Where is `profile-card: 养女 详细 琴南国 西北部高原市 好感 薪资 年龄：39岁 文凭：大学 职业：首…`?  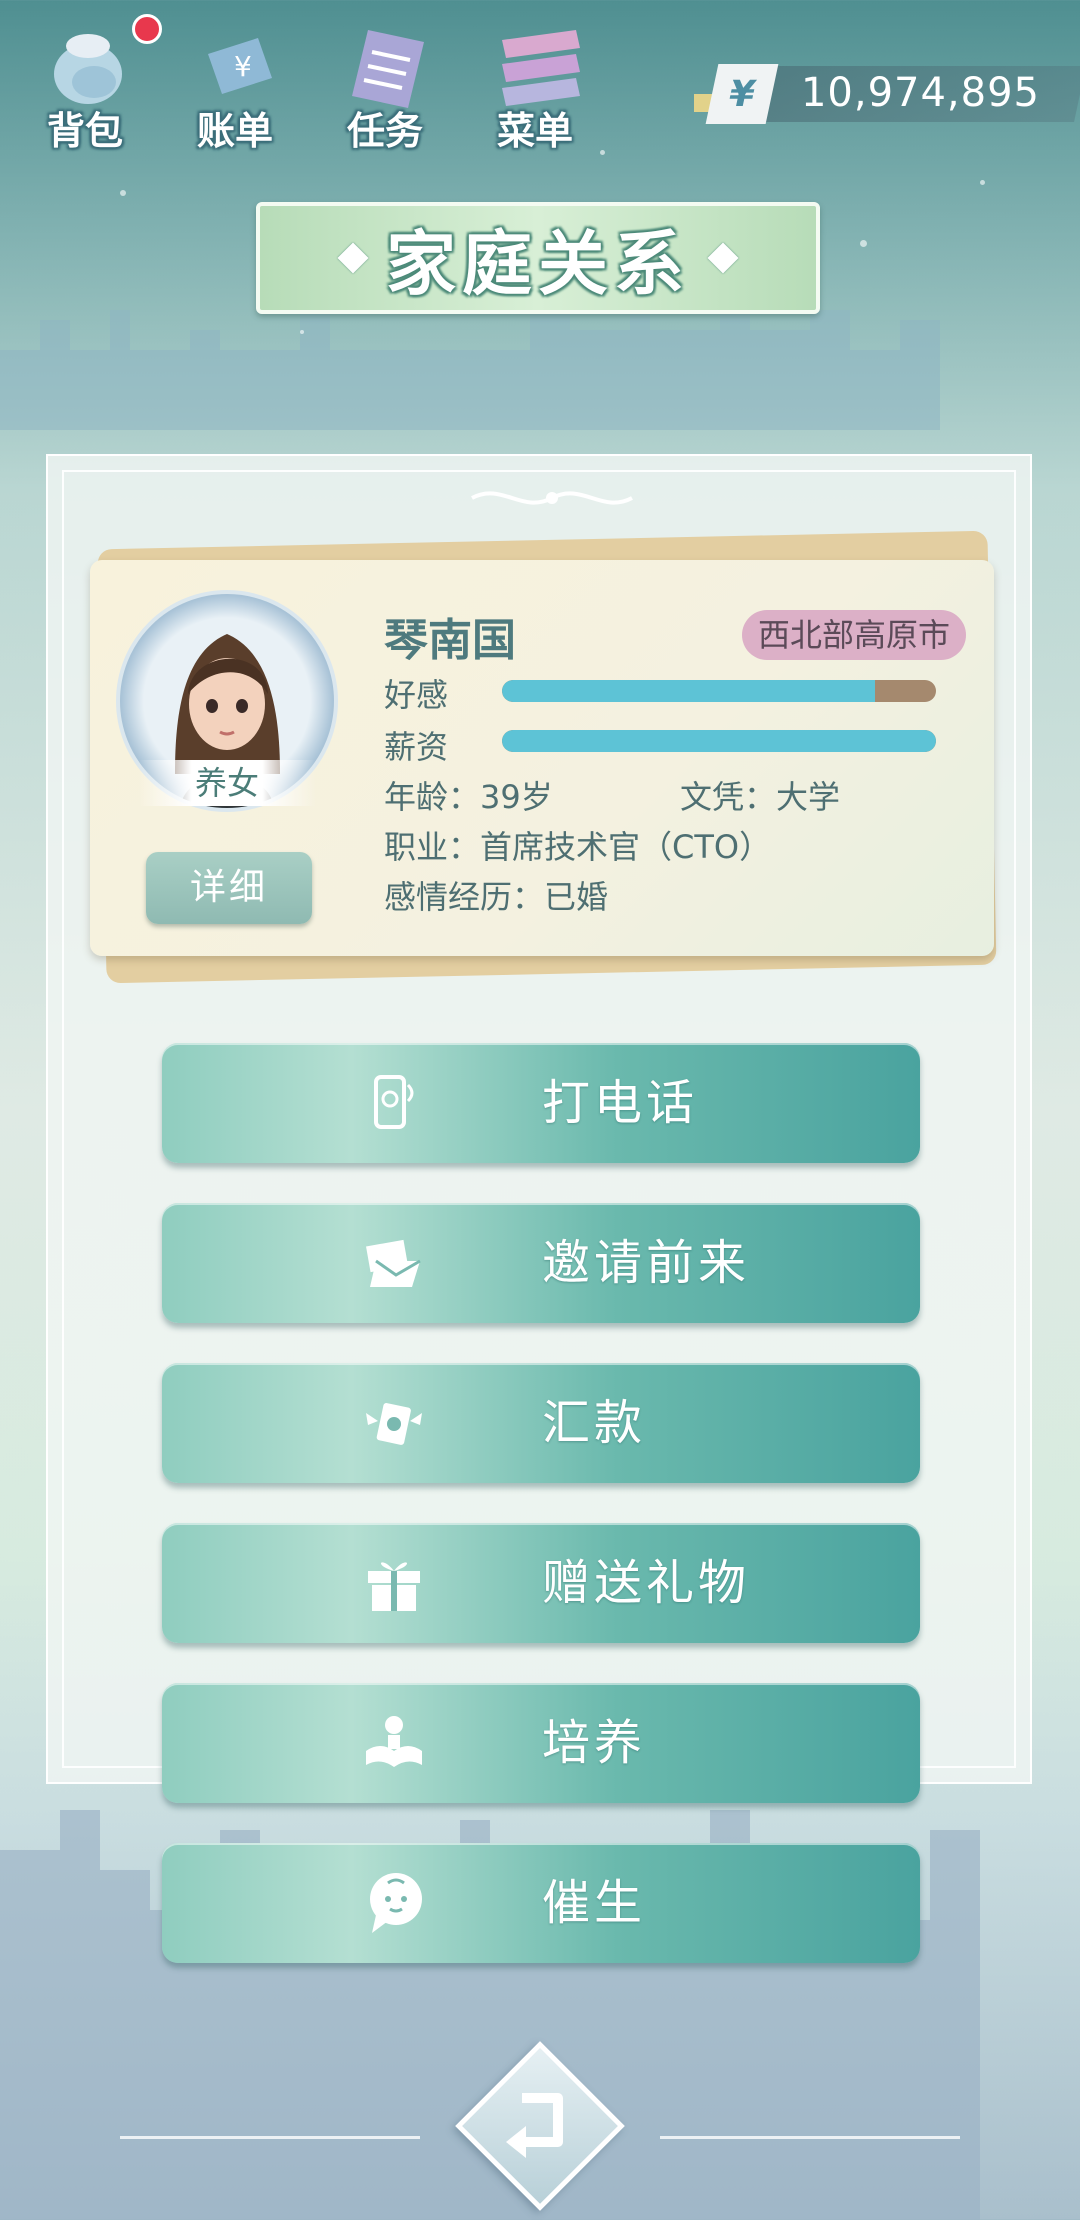
profile-card: 养女 详细 琴南国 西北部高原市 好感 薪资 年龄：39岁 文凭：大学 职业：首… is located at coordinates (542, 758).